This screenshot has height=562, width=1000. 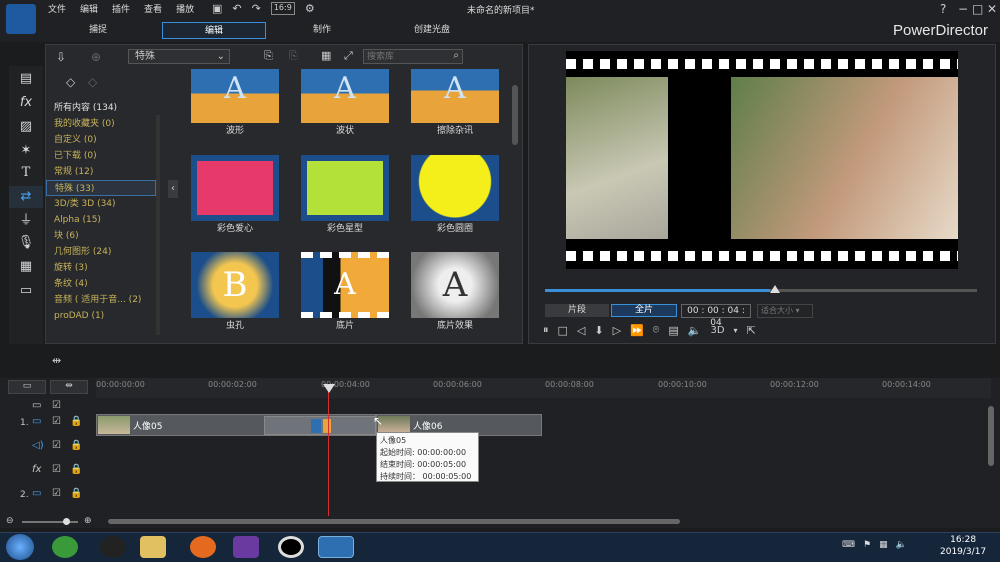 I want to click on fast-forward-icon: ⏩, so click(x=637, y=330).